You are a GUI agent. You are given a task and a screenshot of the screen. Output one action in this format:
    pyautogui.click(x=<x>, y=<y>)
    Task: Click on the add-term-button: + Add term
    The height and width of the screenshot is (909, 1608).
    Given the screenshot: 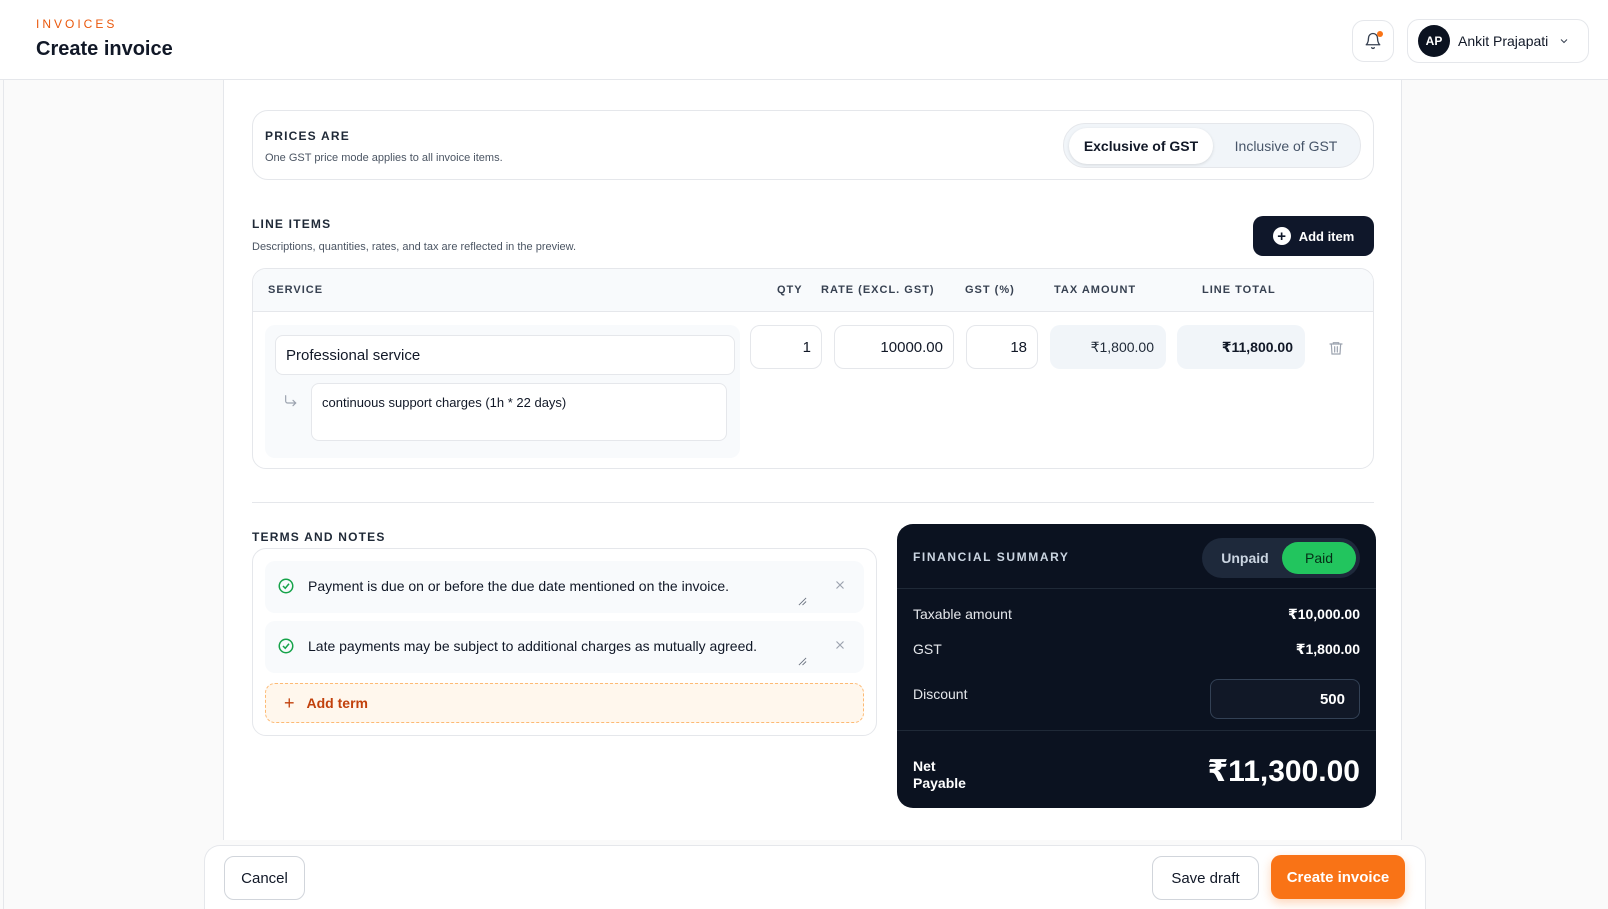 What is the action you would take?
    pyautogui.click(x=564, y=703)
    